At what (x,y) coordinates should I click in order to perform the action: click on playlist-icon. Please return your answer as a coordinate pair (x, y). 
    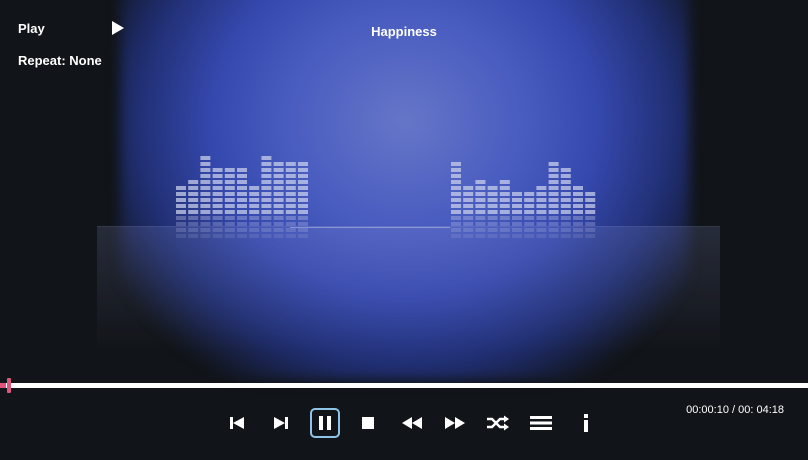
    Looking at the image, I should click on (541, 423).